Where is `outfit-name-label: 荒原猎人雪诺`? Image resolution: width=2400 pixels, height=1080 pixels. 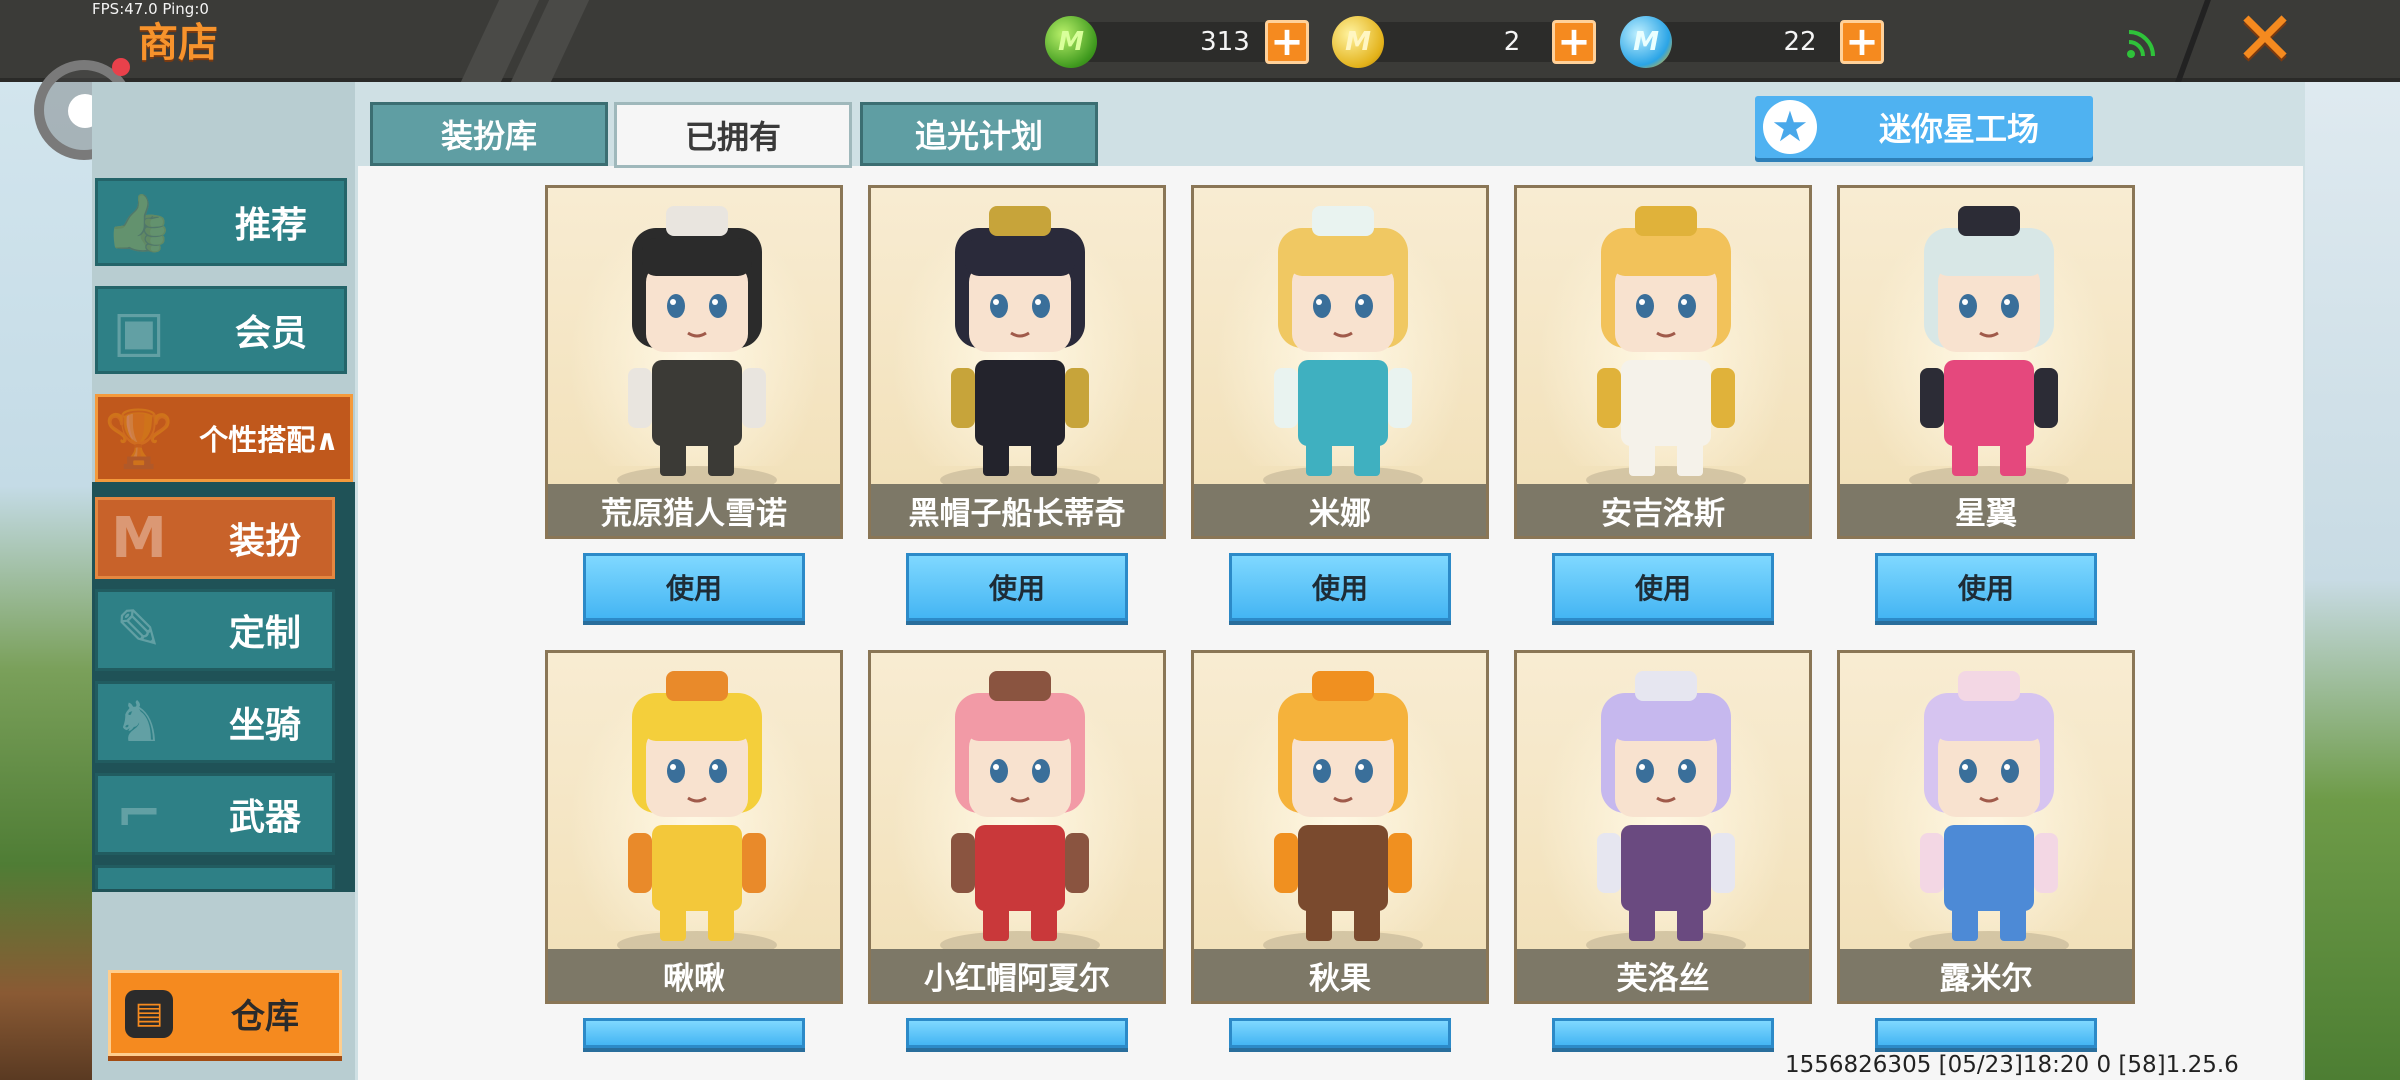
outfit-name-label: 荒原猎人雪诺 is located at coordinates (694, 513).